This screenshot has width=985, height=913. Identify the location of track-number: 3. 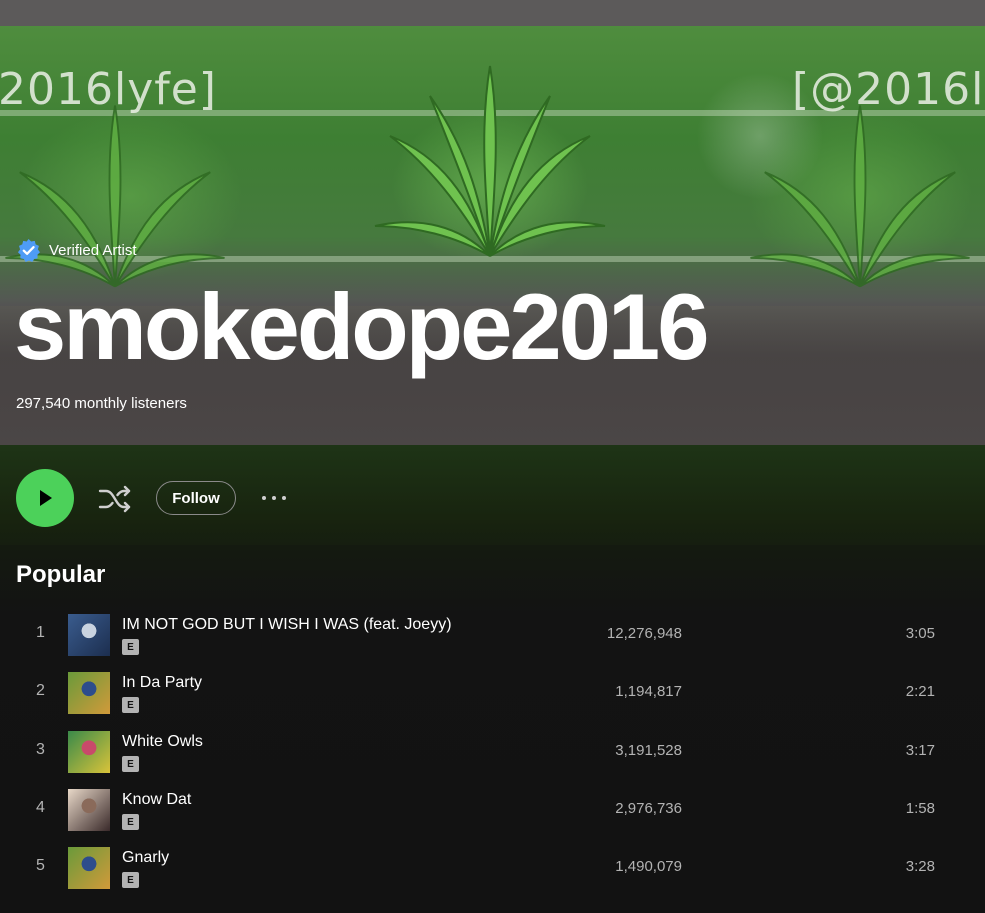
(40, 749).